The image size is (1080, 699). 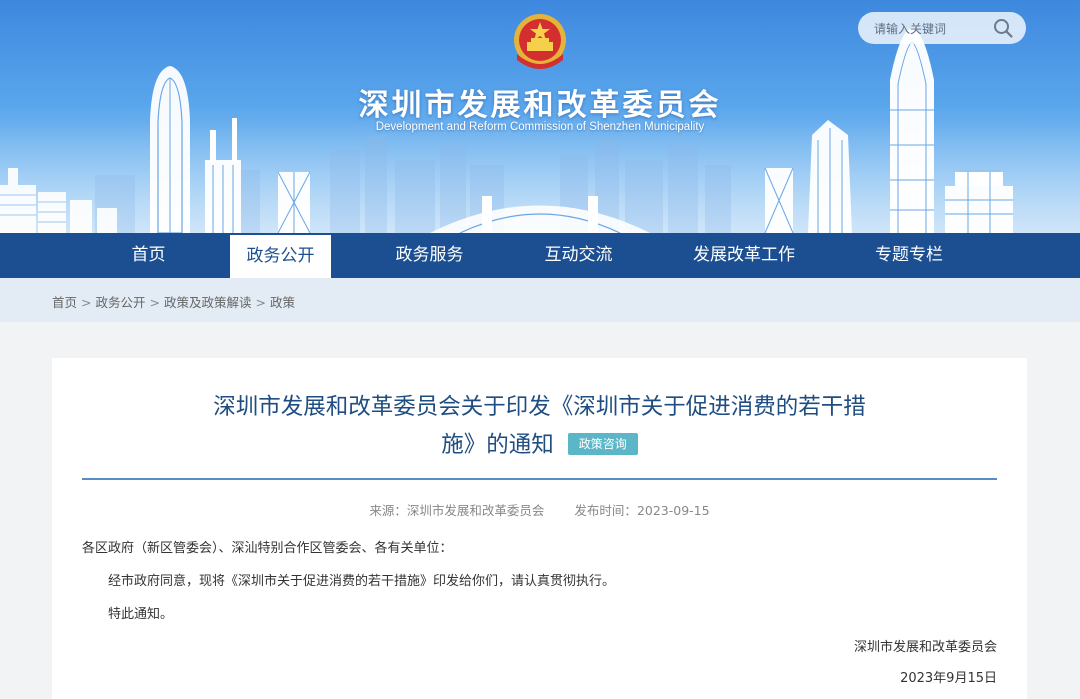 I want to click on date-label: 发布时间：, so click(x=605, y=510).